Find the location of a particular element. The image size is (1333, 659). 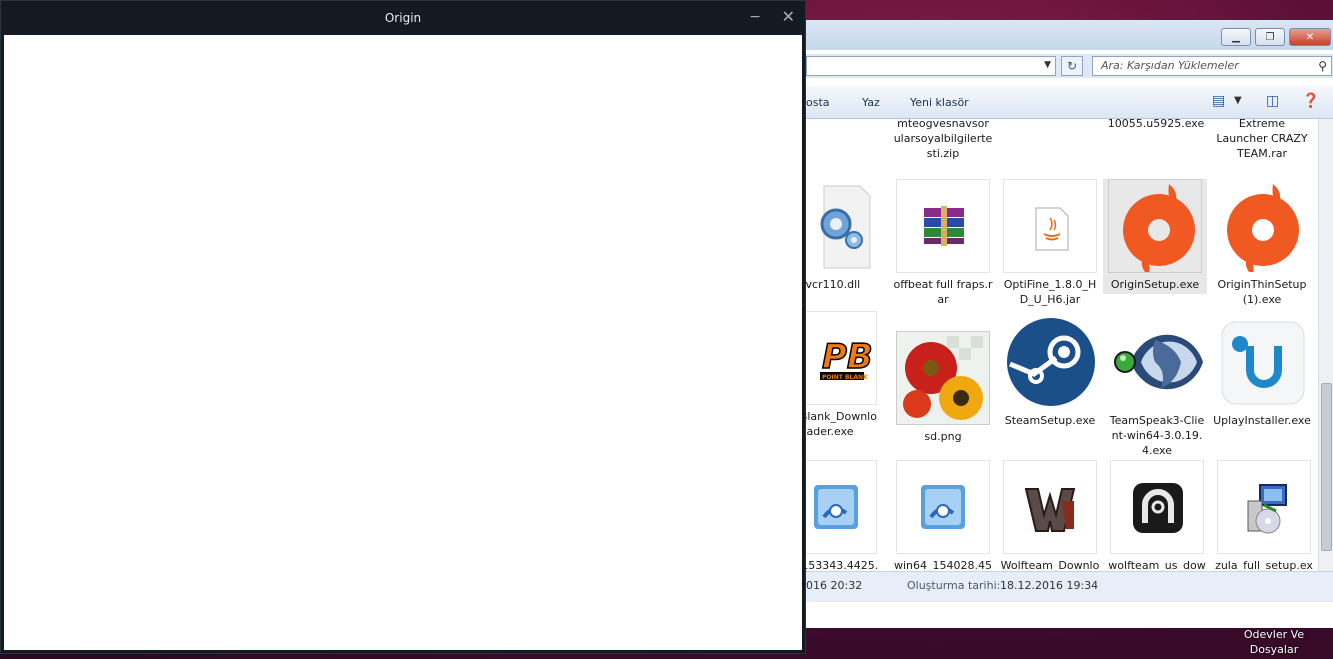

help-icon: ❓ is located at coordinates (1310, 101).